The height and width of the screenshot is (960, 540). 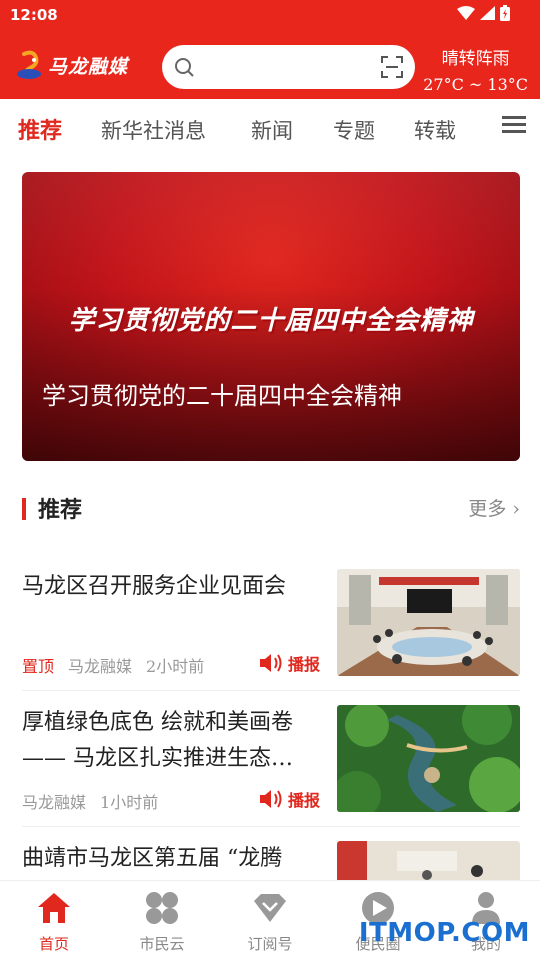 I want to click on news-headline: 马龙区召开服务企业见面会, so click(x=154, y=586).